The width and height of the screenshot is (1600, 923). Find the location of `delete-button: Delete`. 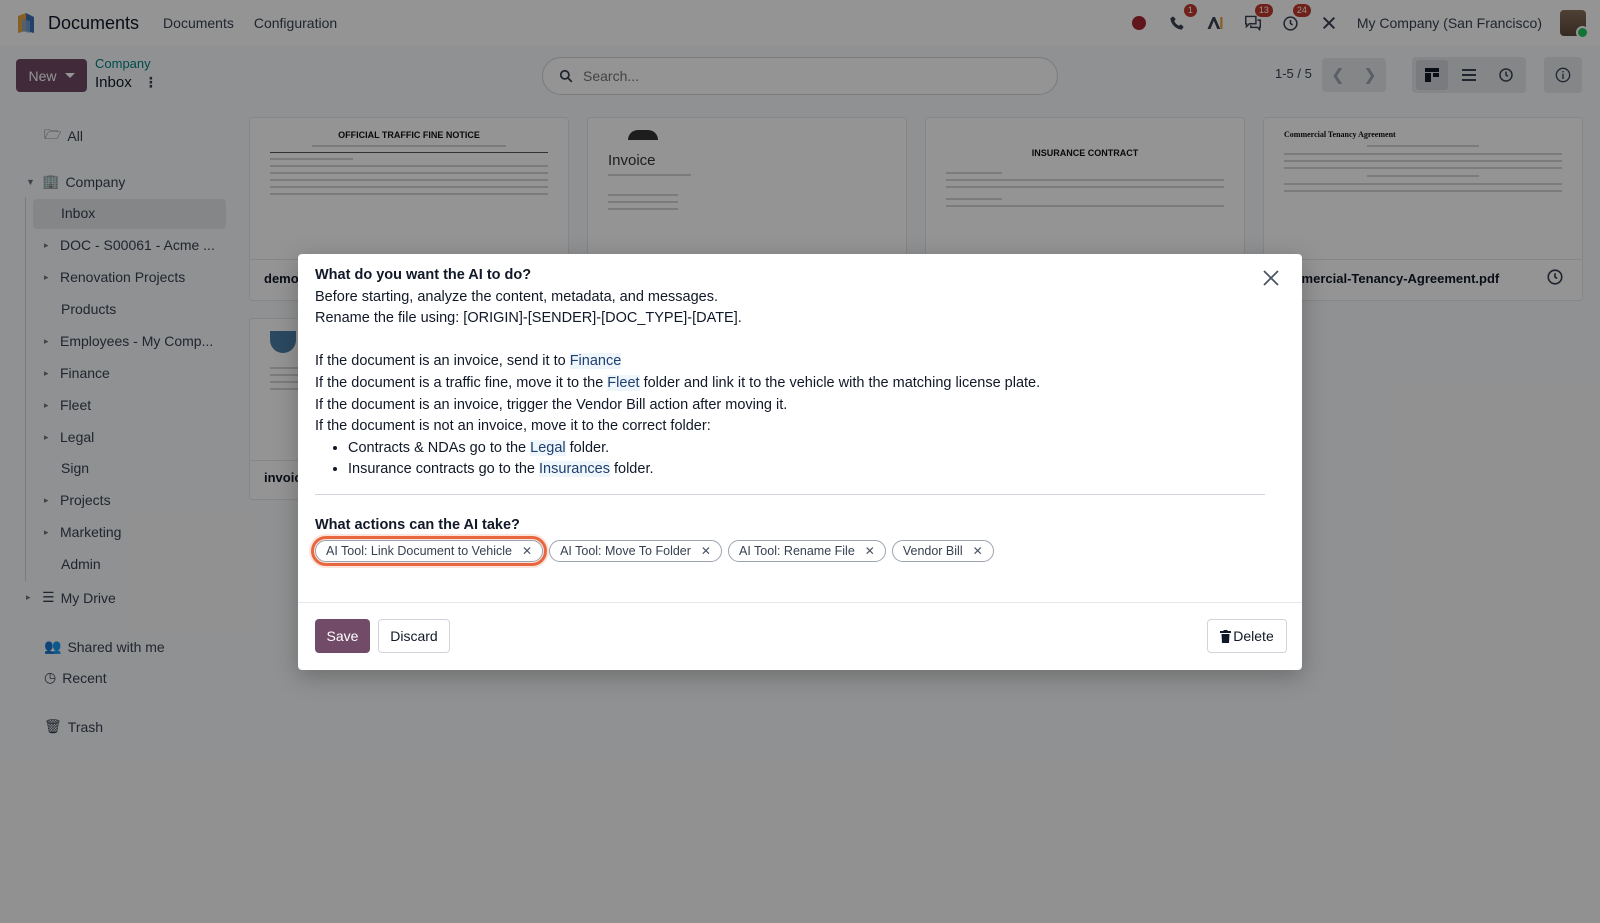

delete-button: Delete is located at coordinates (1247, 636).